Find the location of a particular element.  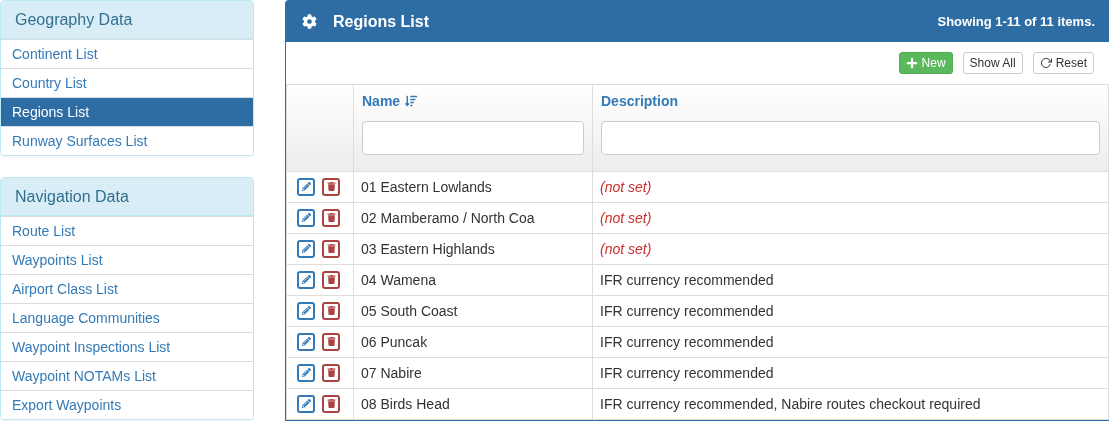

sidebar-item: Regions List is located at coordinates (127, 111).